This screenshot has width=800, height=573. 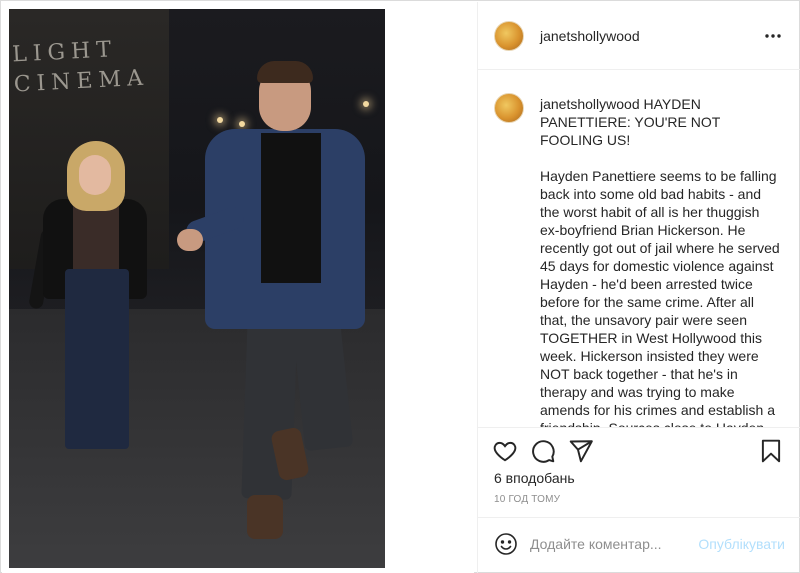 I want to click on author-avatar, so click(x=509, y=36).